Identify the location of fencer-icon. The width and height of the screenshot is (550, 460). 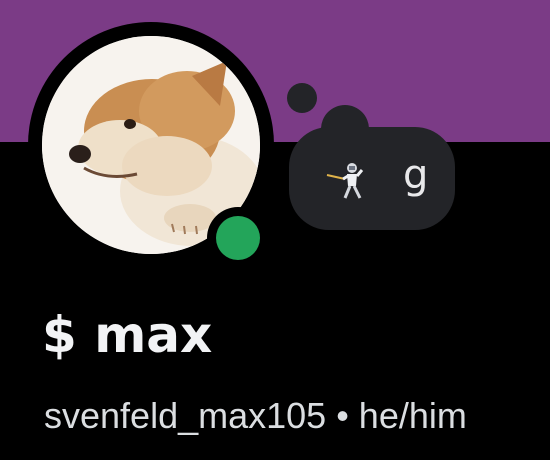
(347, 179).